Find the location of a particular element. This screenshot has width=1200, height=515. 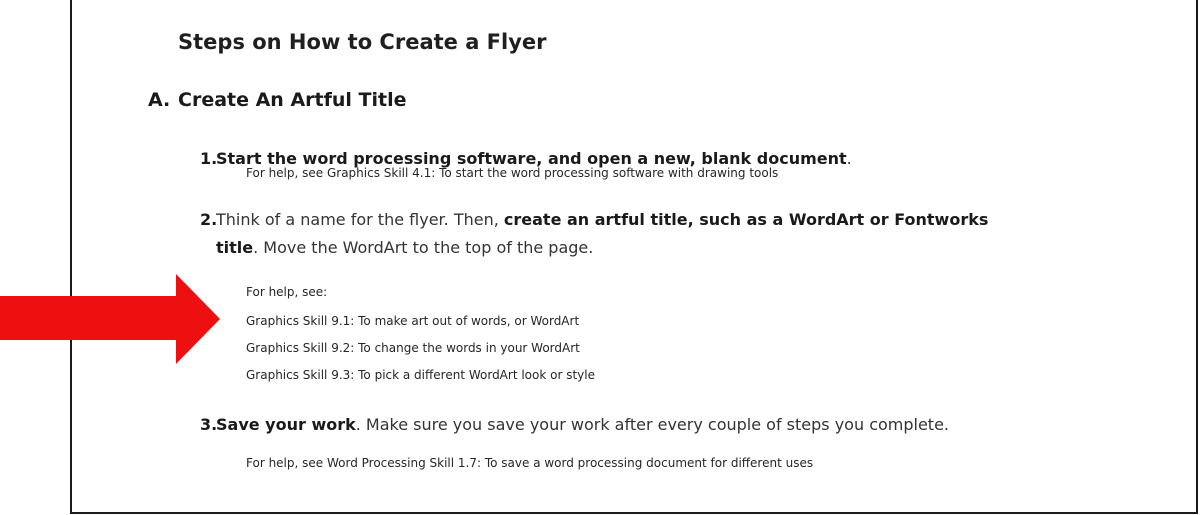

page-title: Steps on How to Create a Flyer is located at coordinates (362, 42).